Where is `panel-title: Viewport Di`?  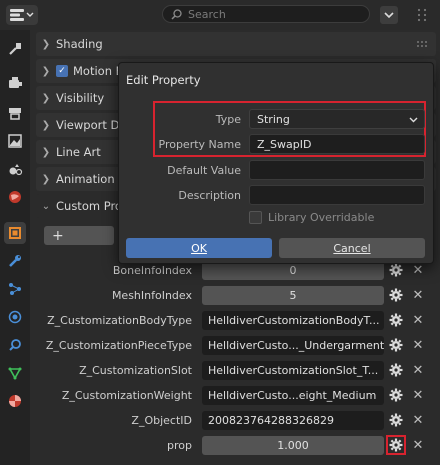
panel-title: Viewport Di is located at coordinates (89, 125).